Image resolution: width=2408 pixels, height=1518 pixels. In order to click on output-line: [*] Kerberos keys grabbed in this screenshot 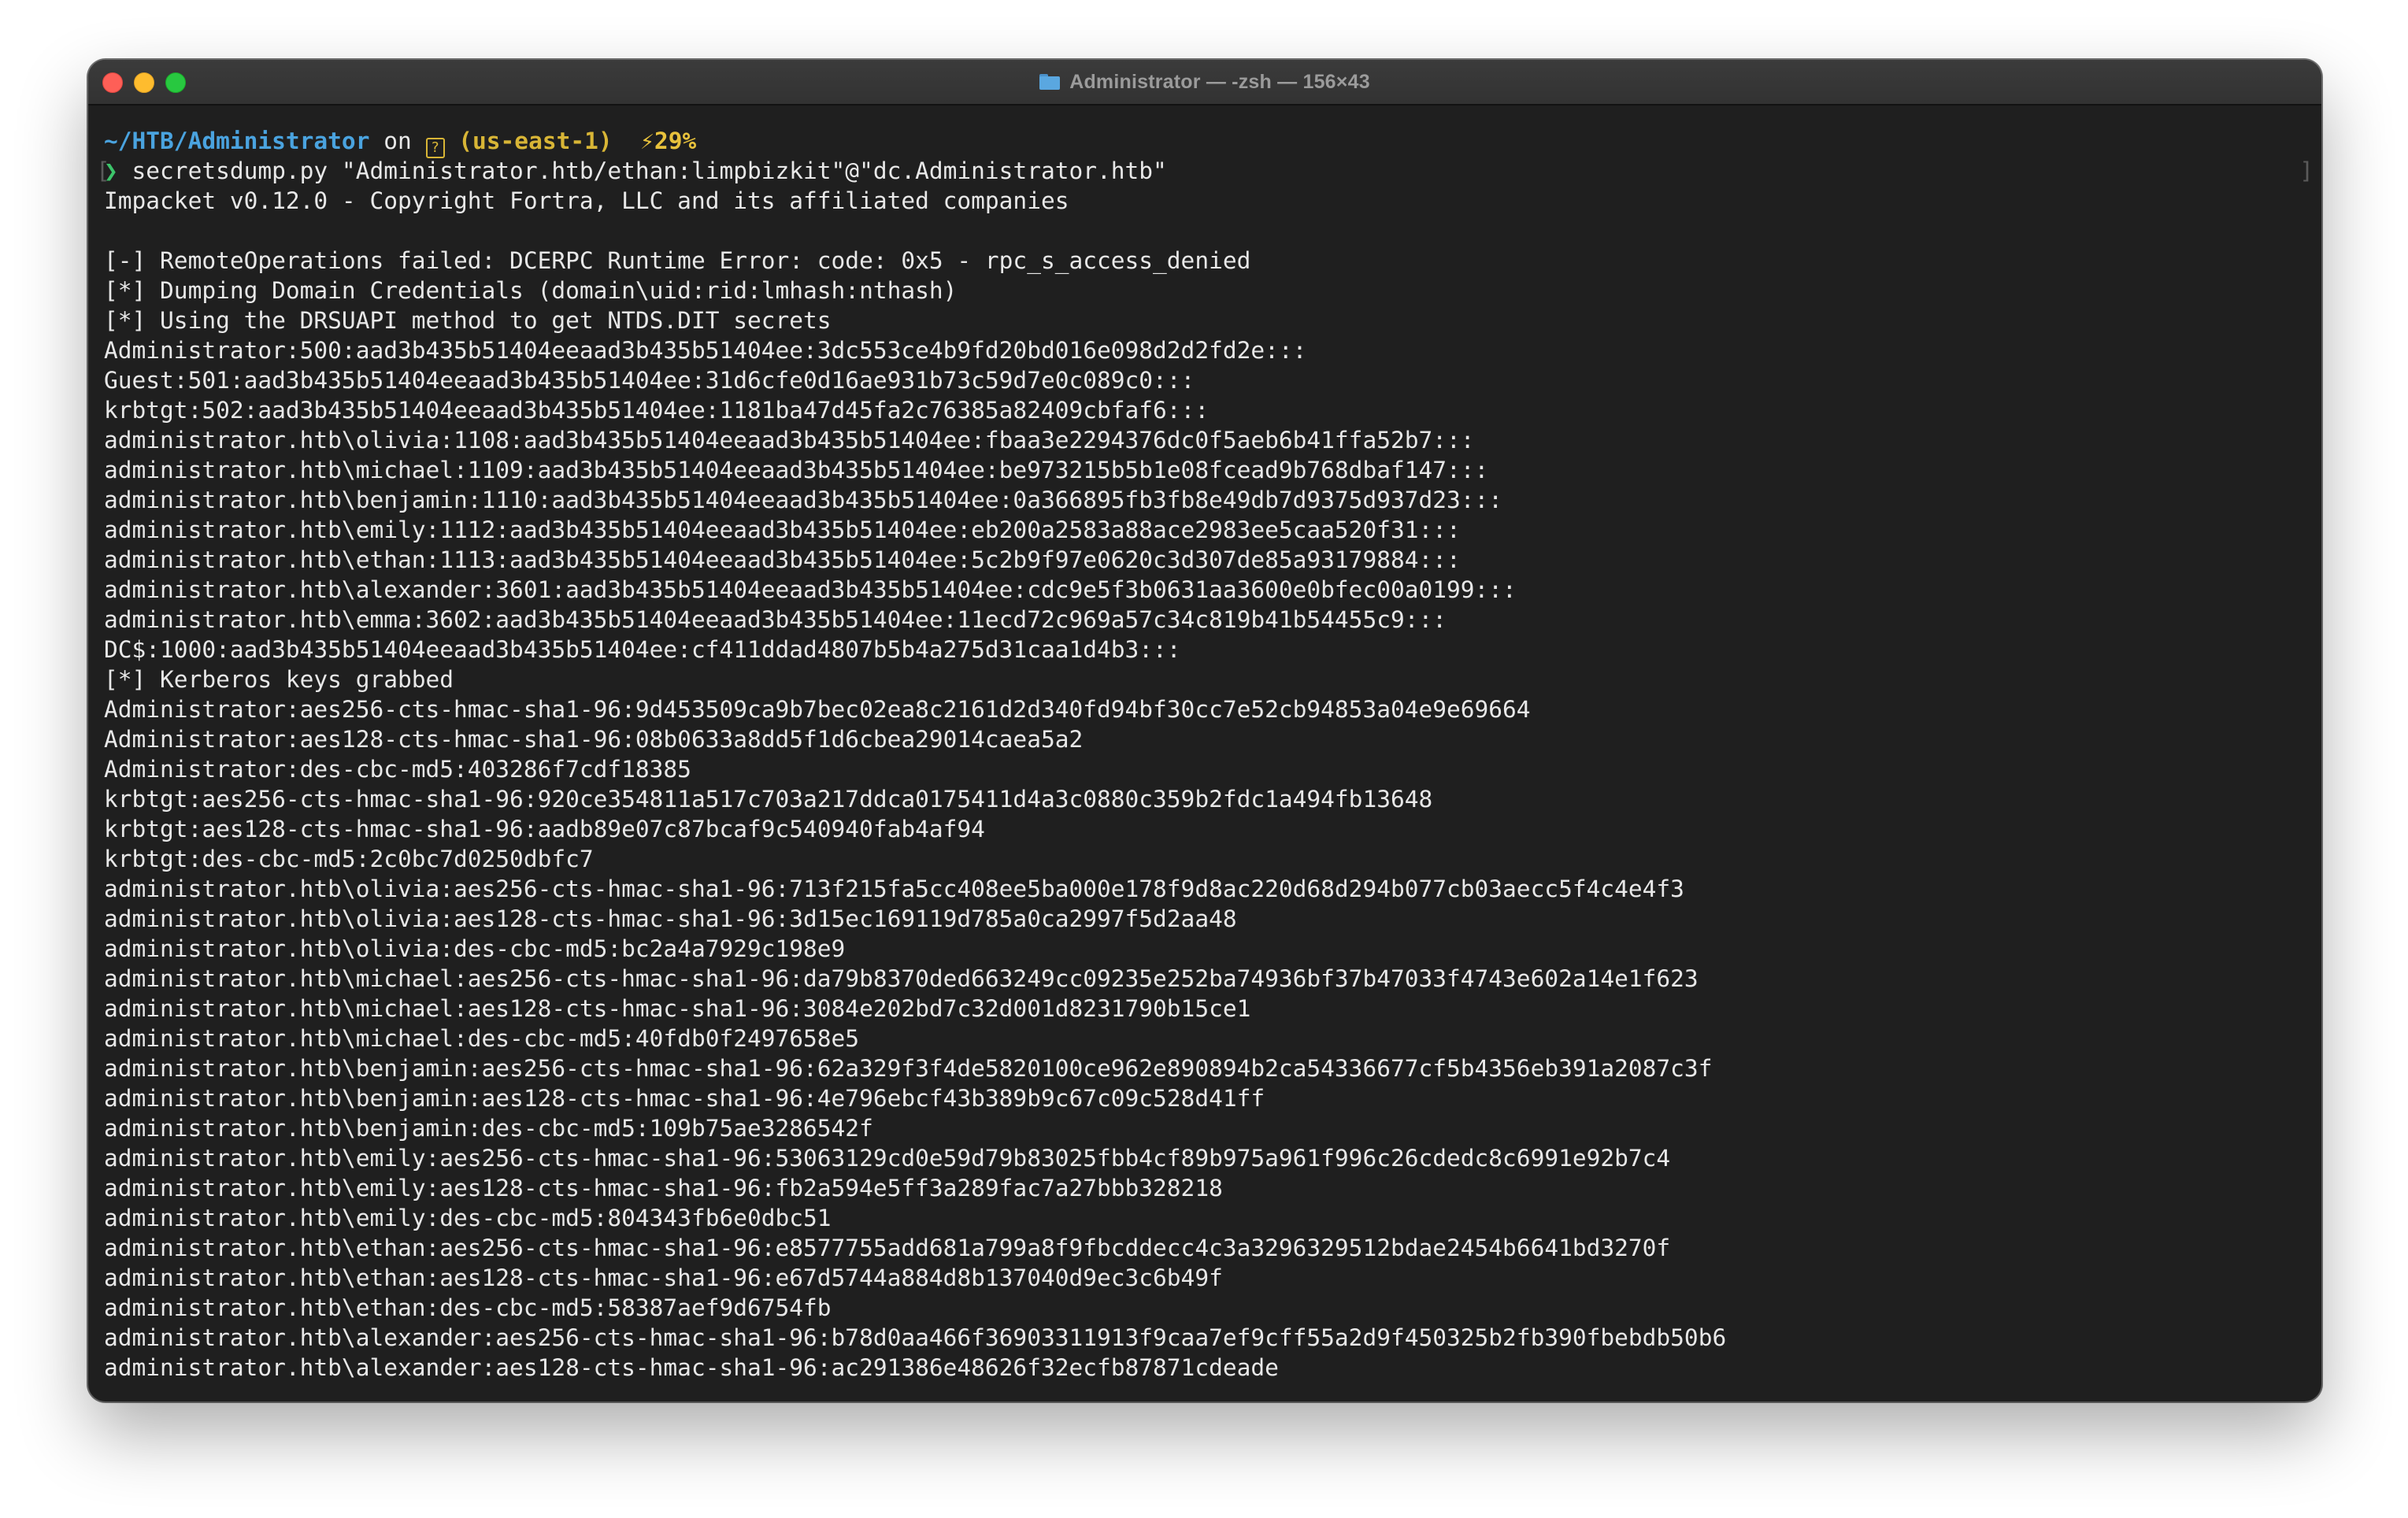, I will do `click(279, 679)`.